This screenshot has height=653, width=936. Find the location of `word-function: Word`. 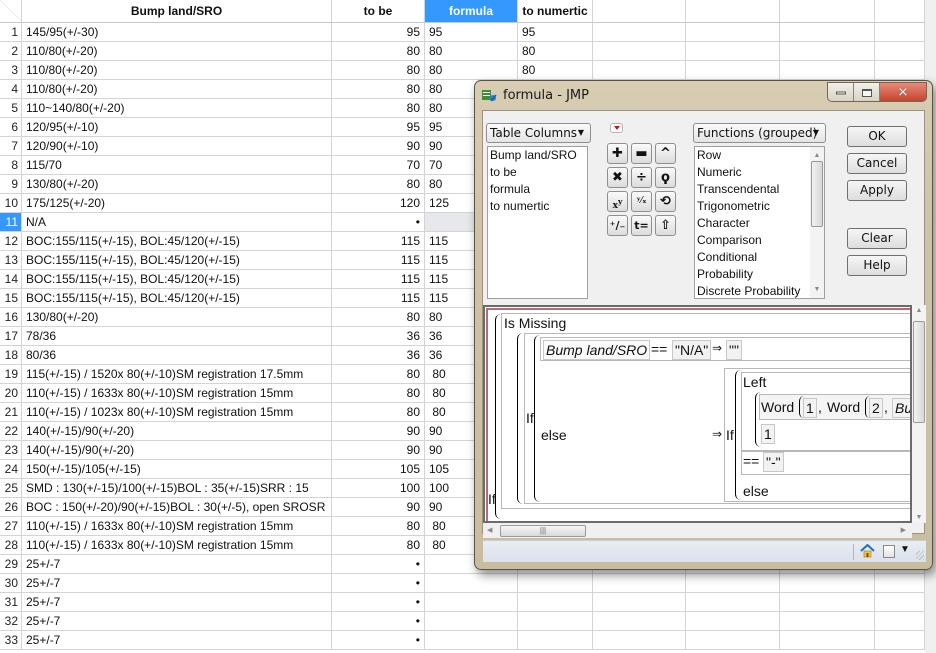

word-function: Word is located at coordinates (777, 407).